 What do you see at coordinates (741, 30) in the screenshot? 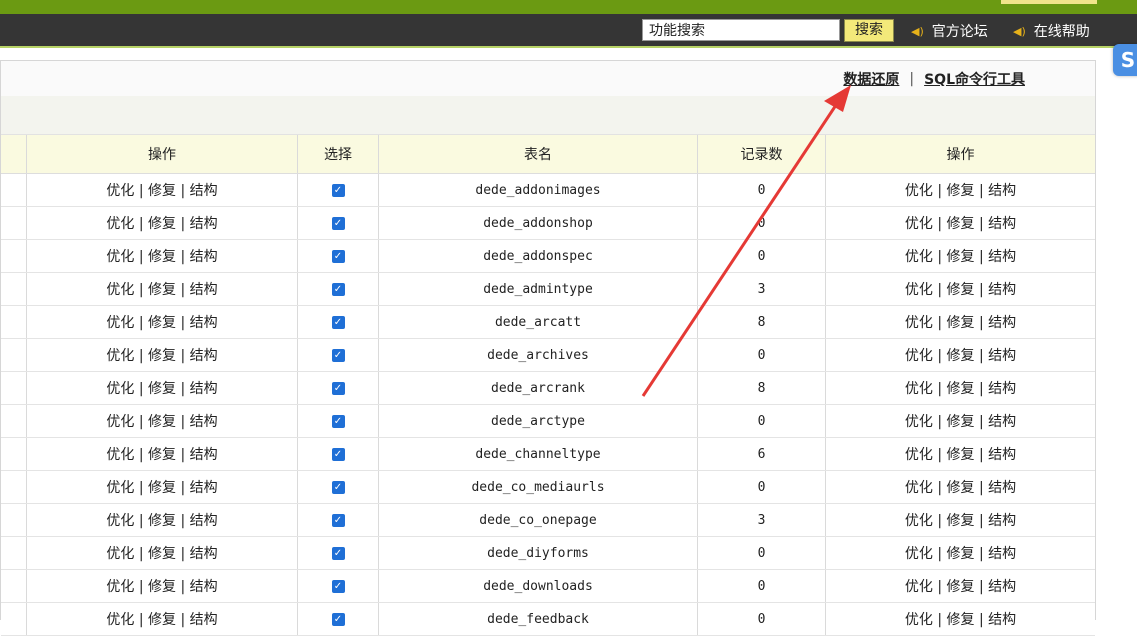
I see `function-search-input` at bounding box center [741, 30].